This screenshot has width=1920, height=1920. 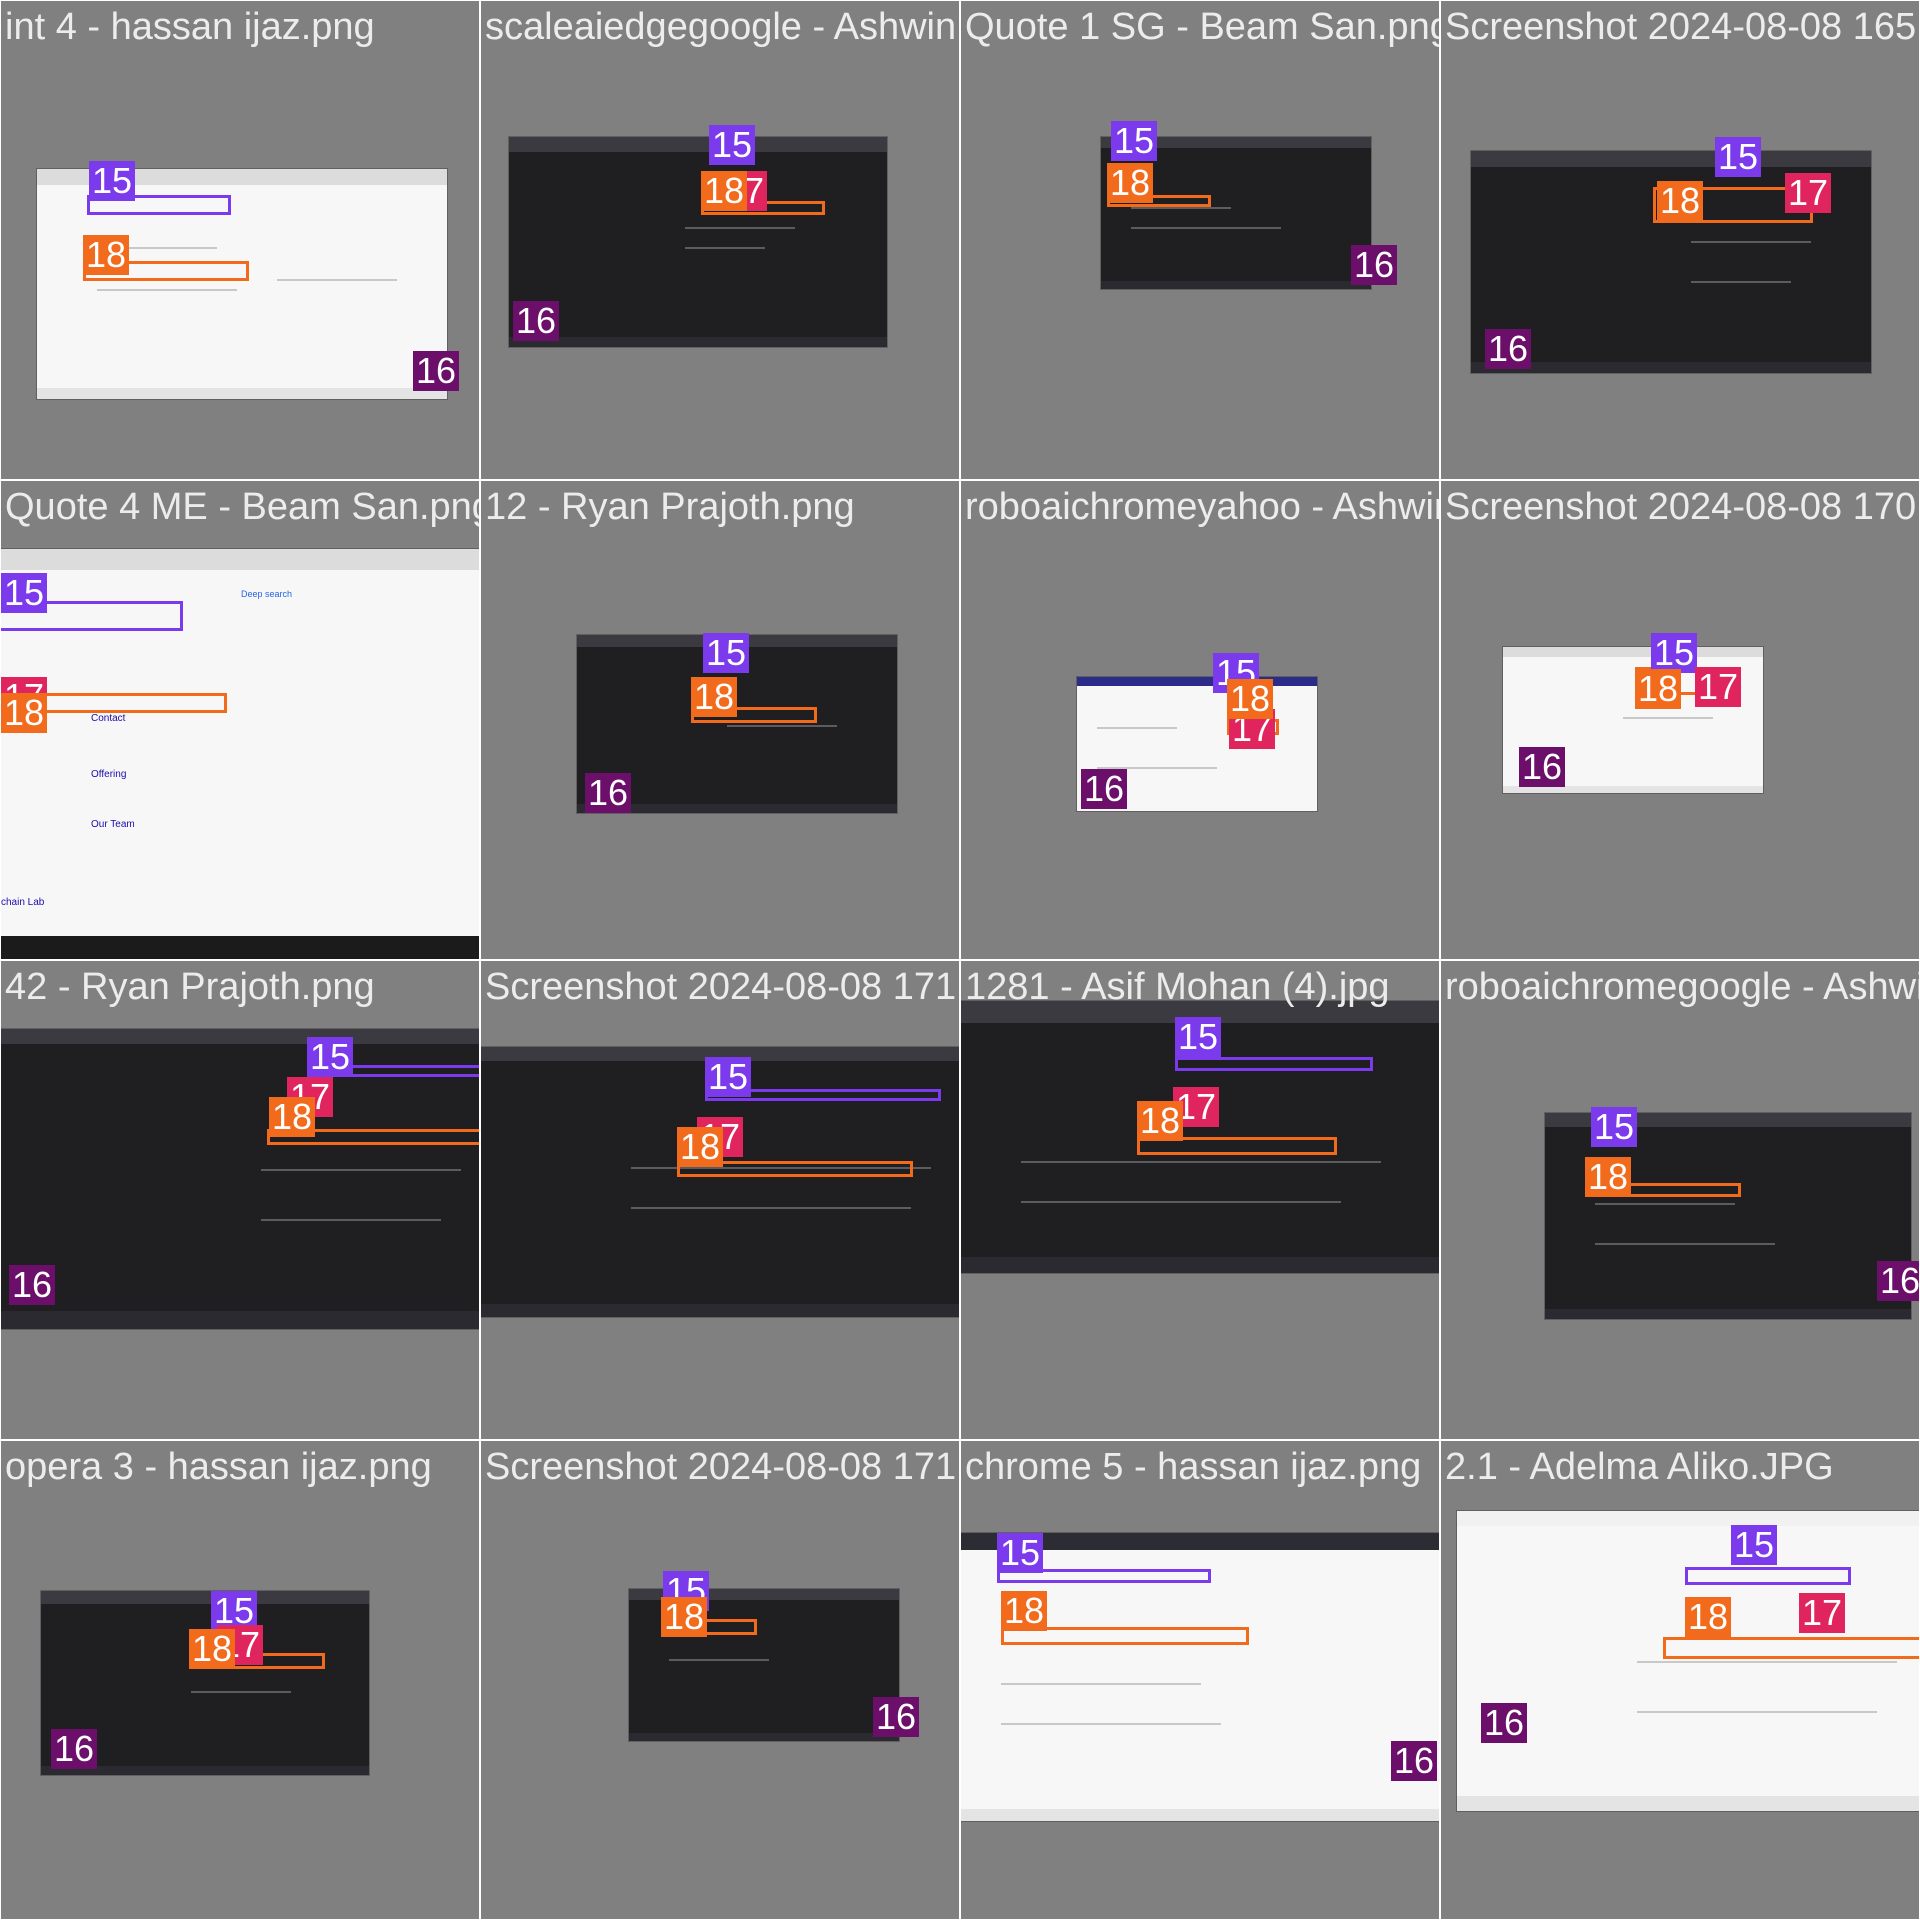 I want to click on tile-14: Screenshot 2024-08-08 171 15 18 16, so click(x=720, y=1680).